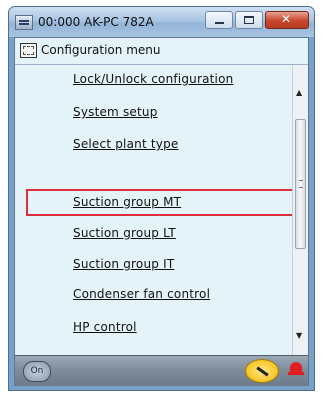 The height and width of the screenshot is (397, 323). I want to click on scrollbar-thumb, so click(300, 184).